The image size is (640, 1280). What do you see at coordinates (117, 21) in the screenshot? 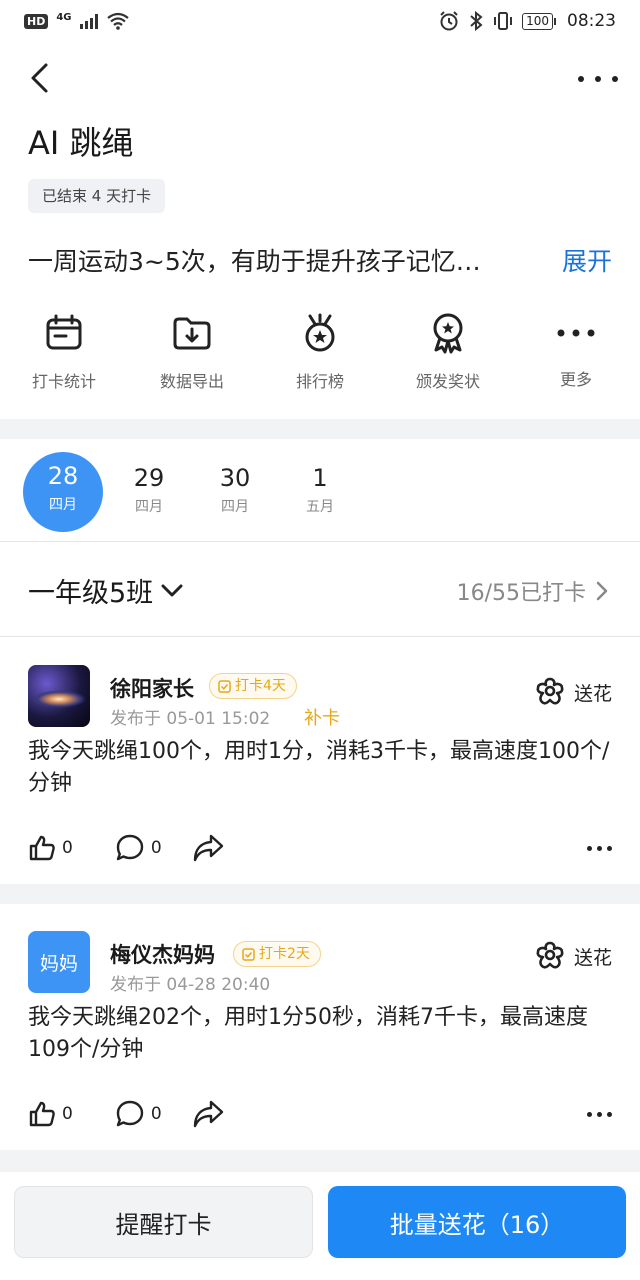
I see `wifi-icon` at bounding box center [117, 21].